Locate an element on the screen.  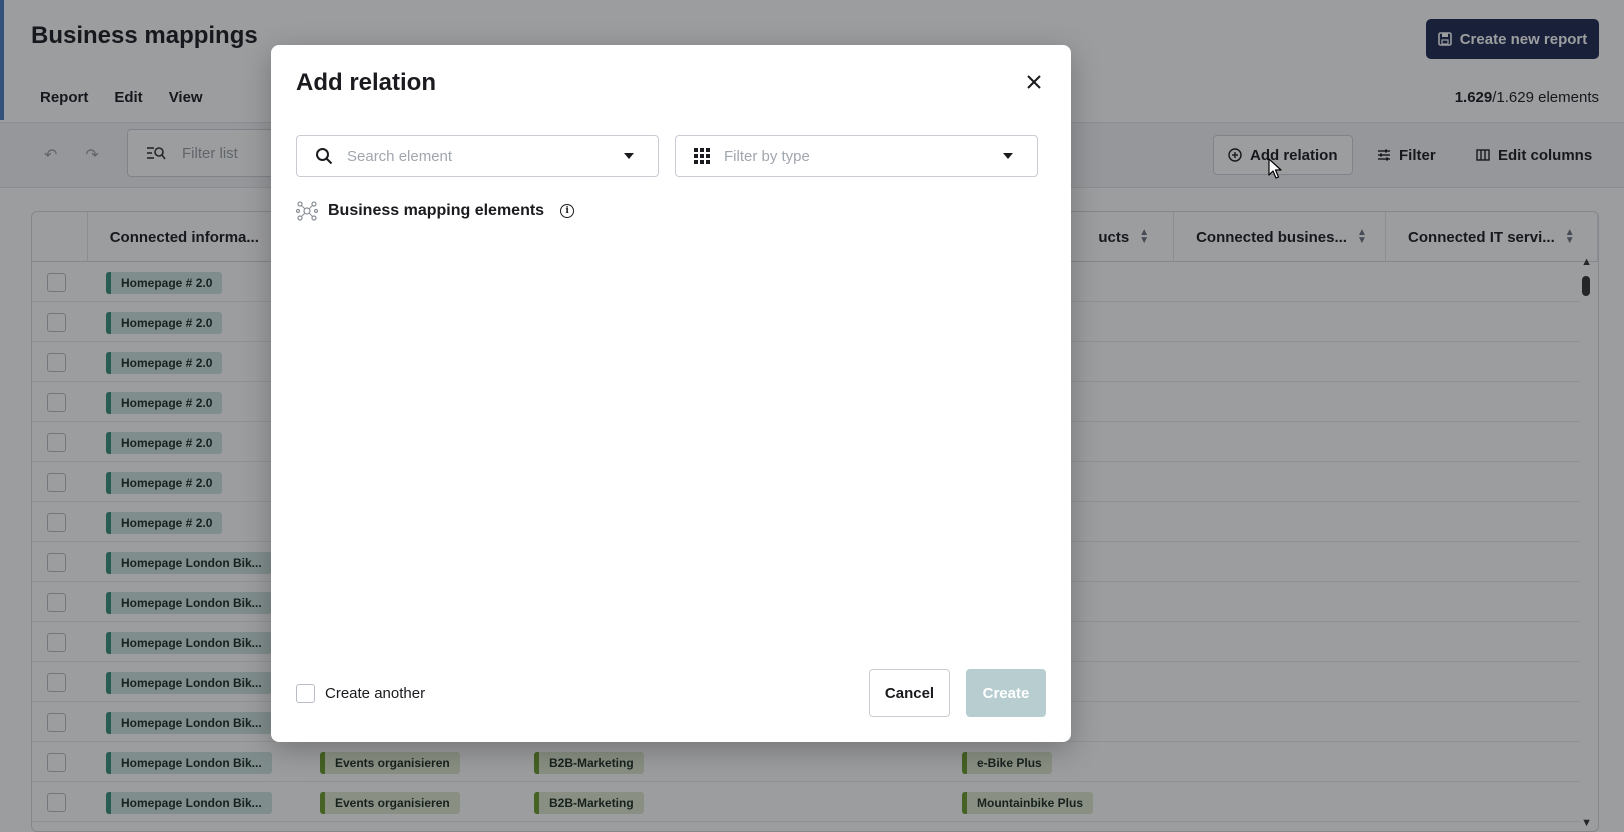
section-heading-label: Business mapping elements is located at coordinates (436, 210).